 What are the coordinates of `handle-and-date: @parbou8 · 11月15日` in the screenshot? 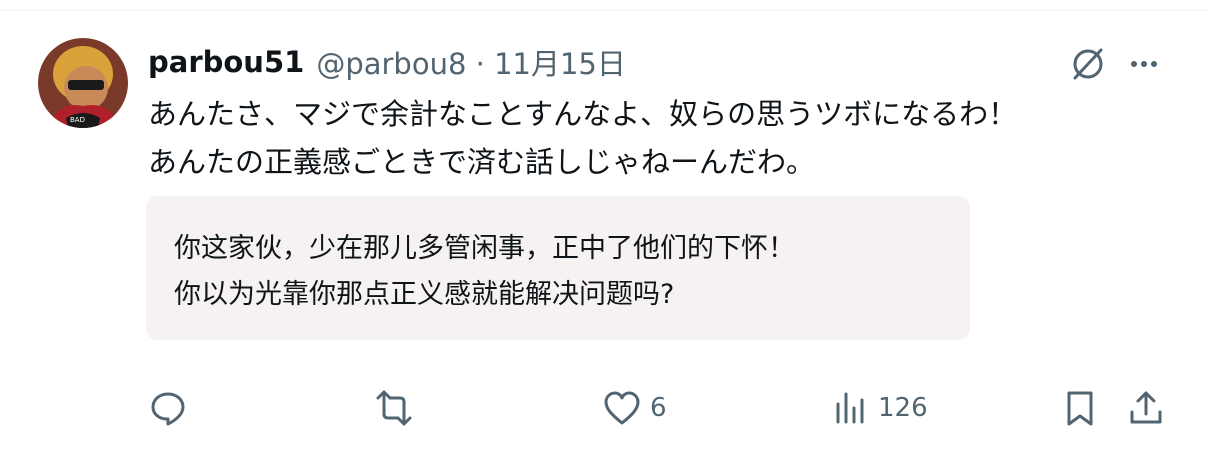 It's located at (471, 62).